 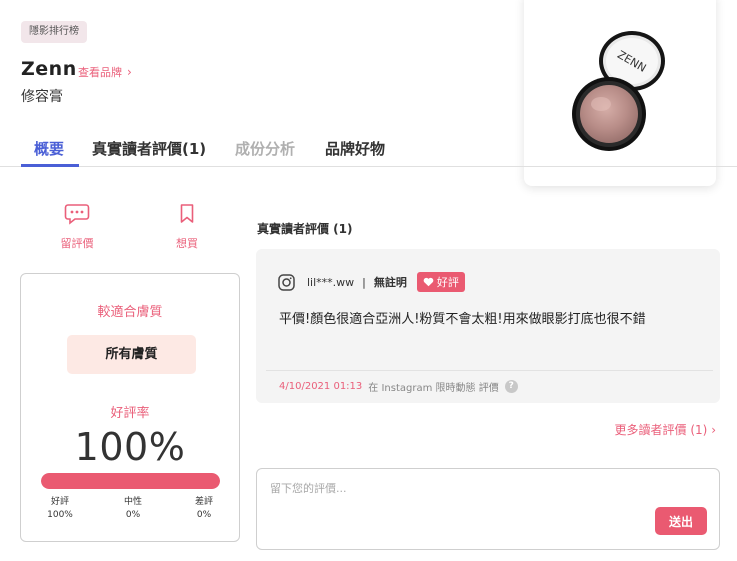 I want to click on skin-fit-title: 較適合膚質, so click(x=130, y=312).